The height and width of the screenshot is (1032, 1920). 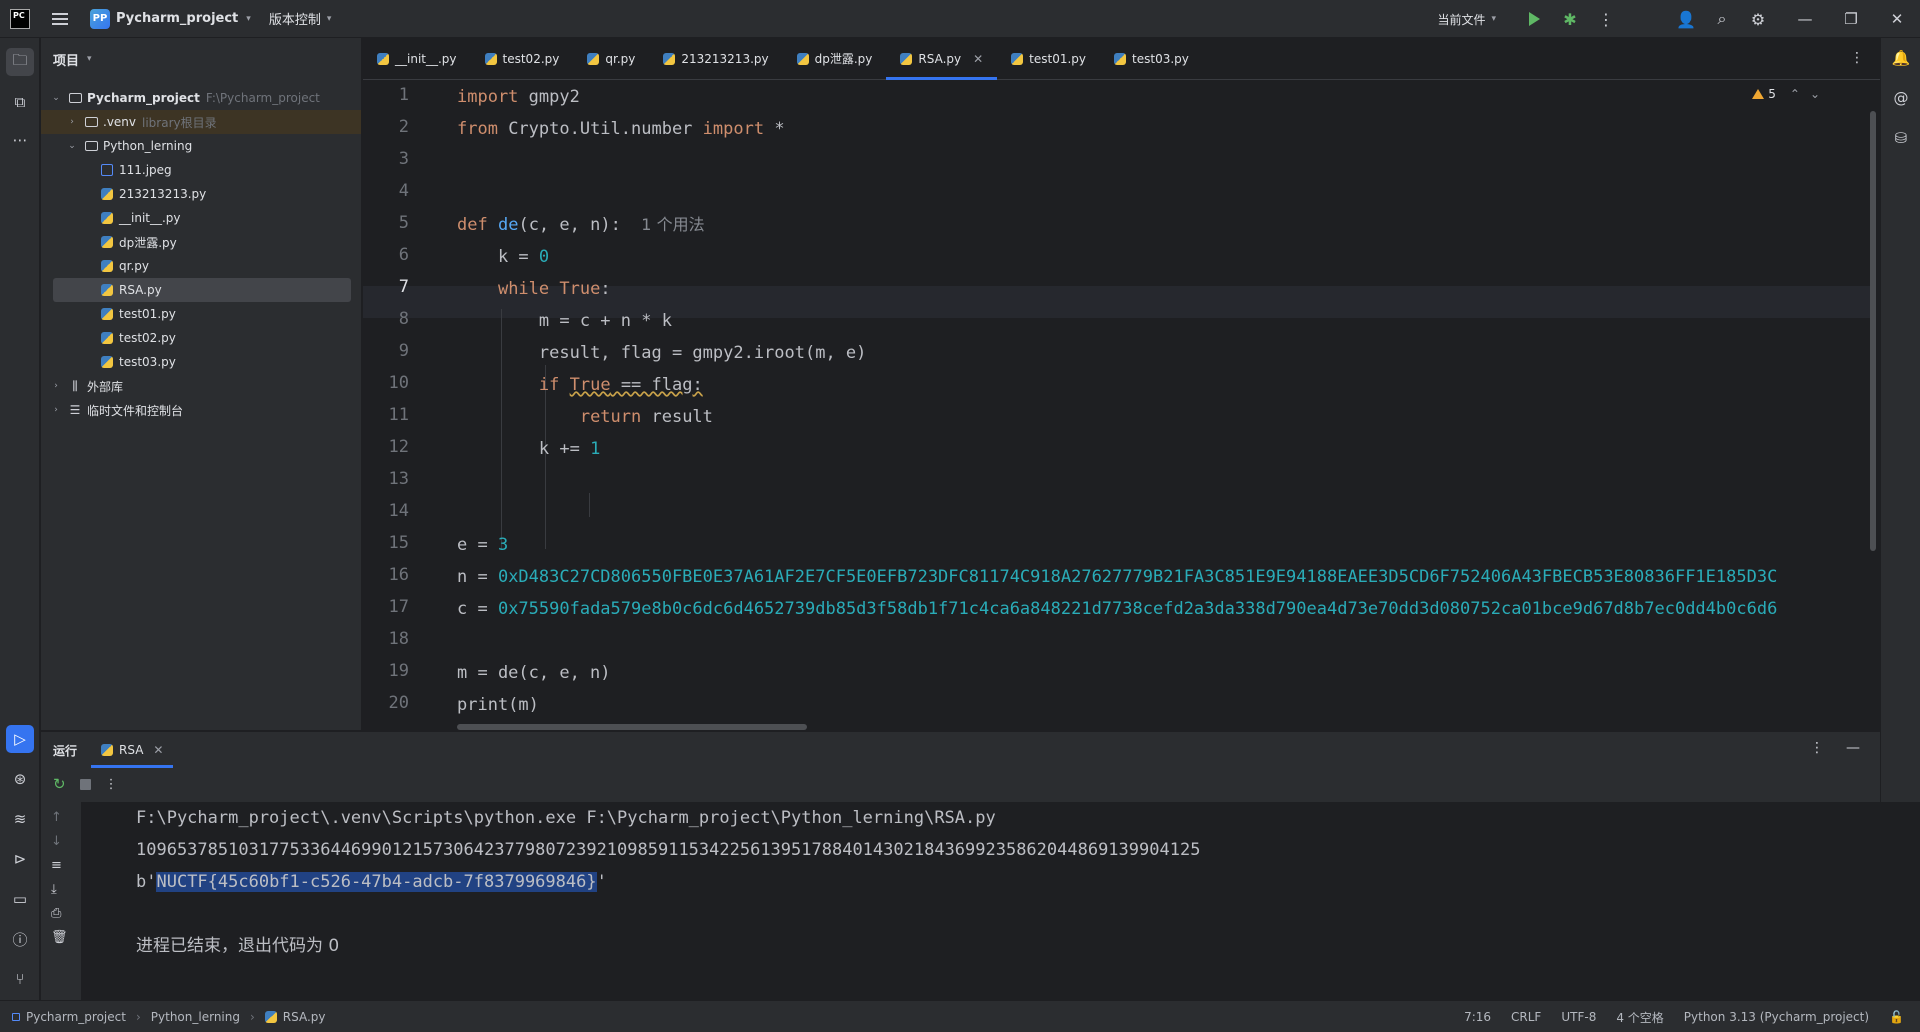 What do you see at coordinates (941, 59) in the screenshot?
I see `editor-tab: RSA.py ✕` at bounding box center [941, 59].